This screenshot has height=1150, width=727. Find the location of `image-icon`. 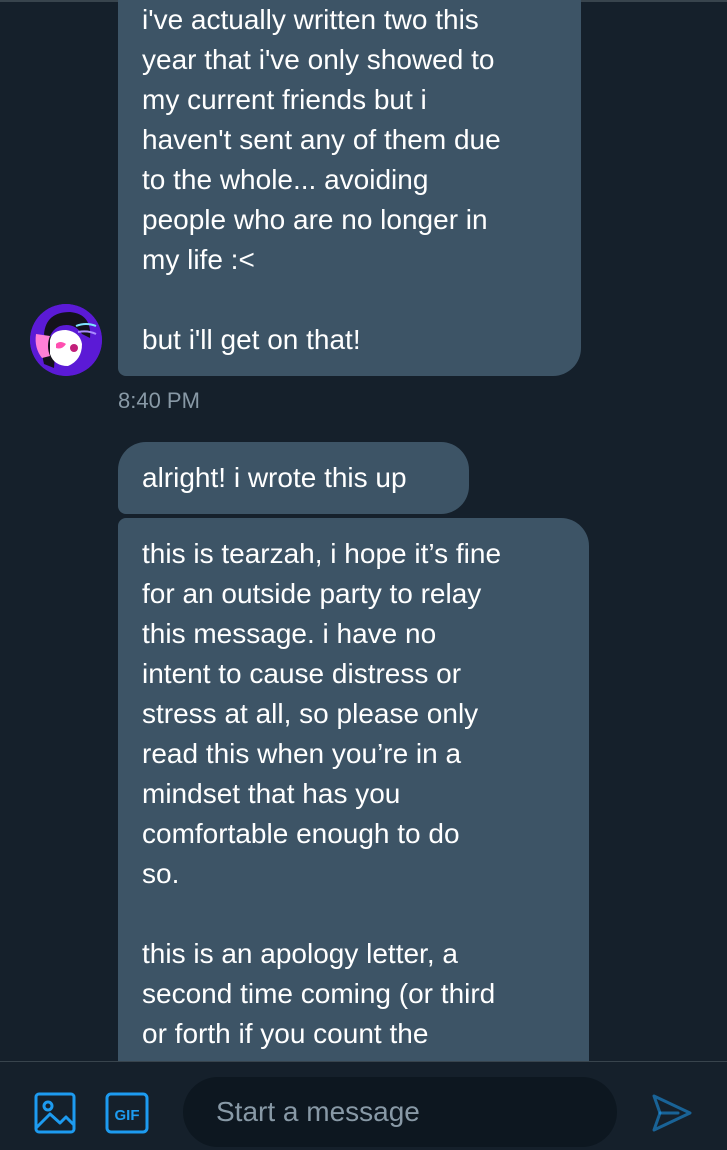

image-icon is located at coordinates (55, 1113).